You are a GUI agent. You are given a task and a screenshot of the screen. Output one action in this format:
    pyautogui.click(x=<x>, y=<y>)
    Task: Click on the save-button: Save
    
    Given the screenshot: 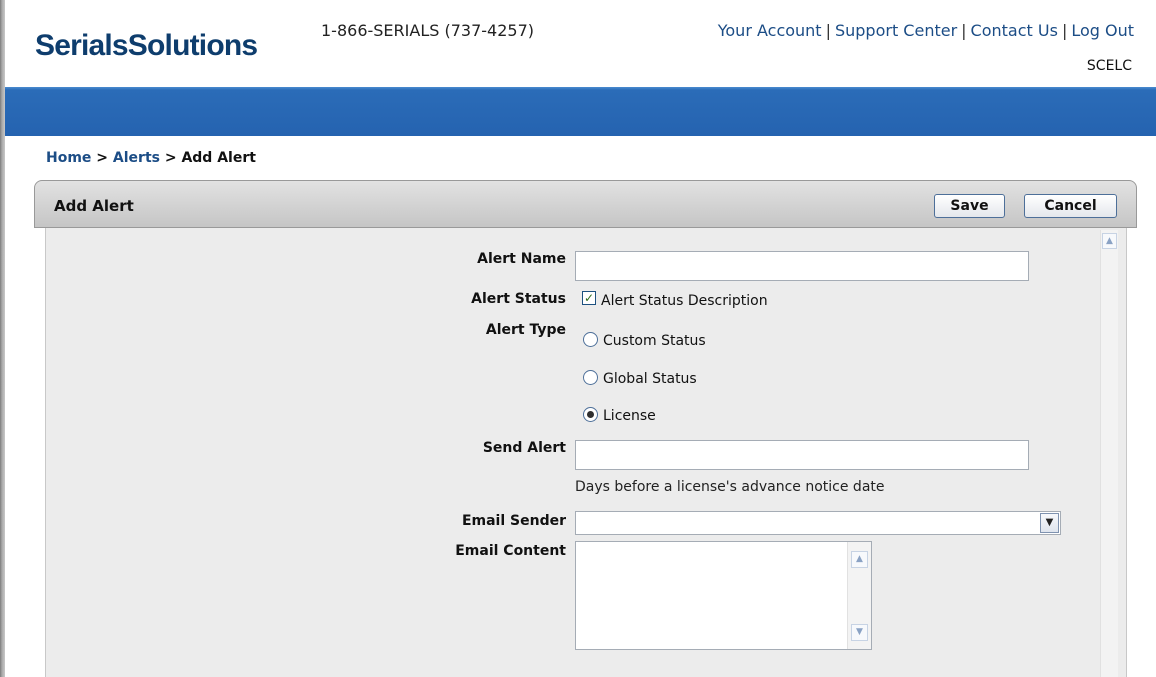 What is the action you would take?
    pyautogui.click(x=969, y=206)
    